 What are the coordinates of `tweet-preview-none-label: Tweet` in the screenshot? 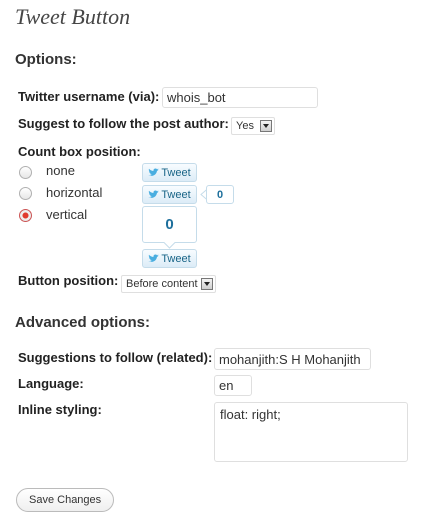 It's located at (176, 172).